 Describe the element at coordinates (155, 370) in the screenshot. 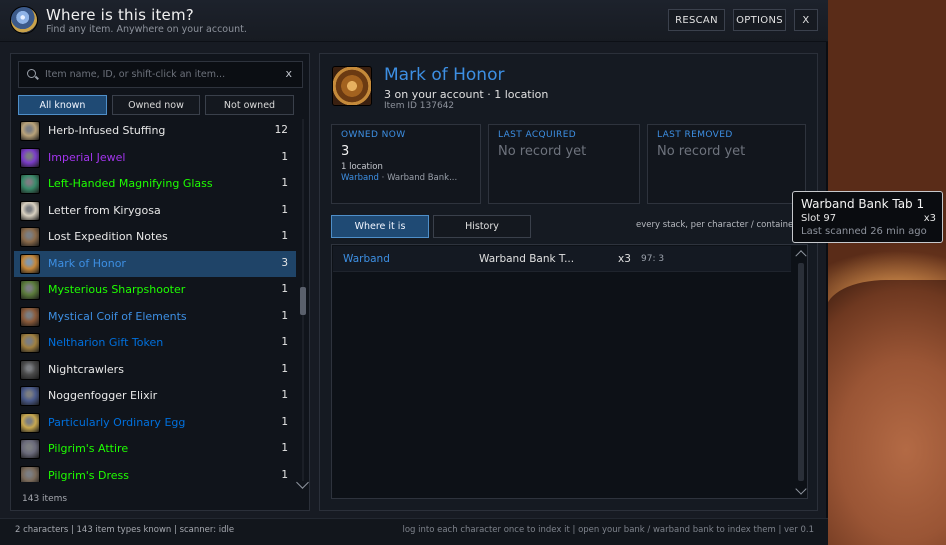

I see `list-item: Nightcrawlers 1` at that location.